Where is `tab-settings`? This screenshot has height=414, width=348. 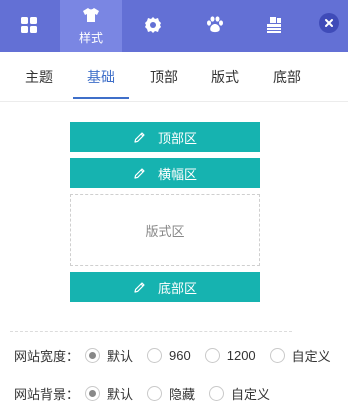 tab-settings is located at coordinates (153, 26).